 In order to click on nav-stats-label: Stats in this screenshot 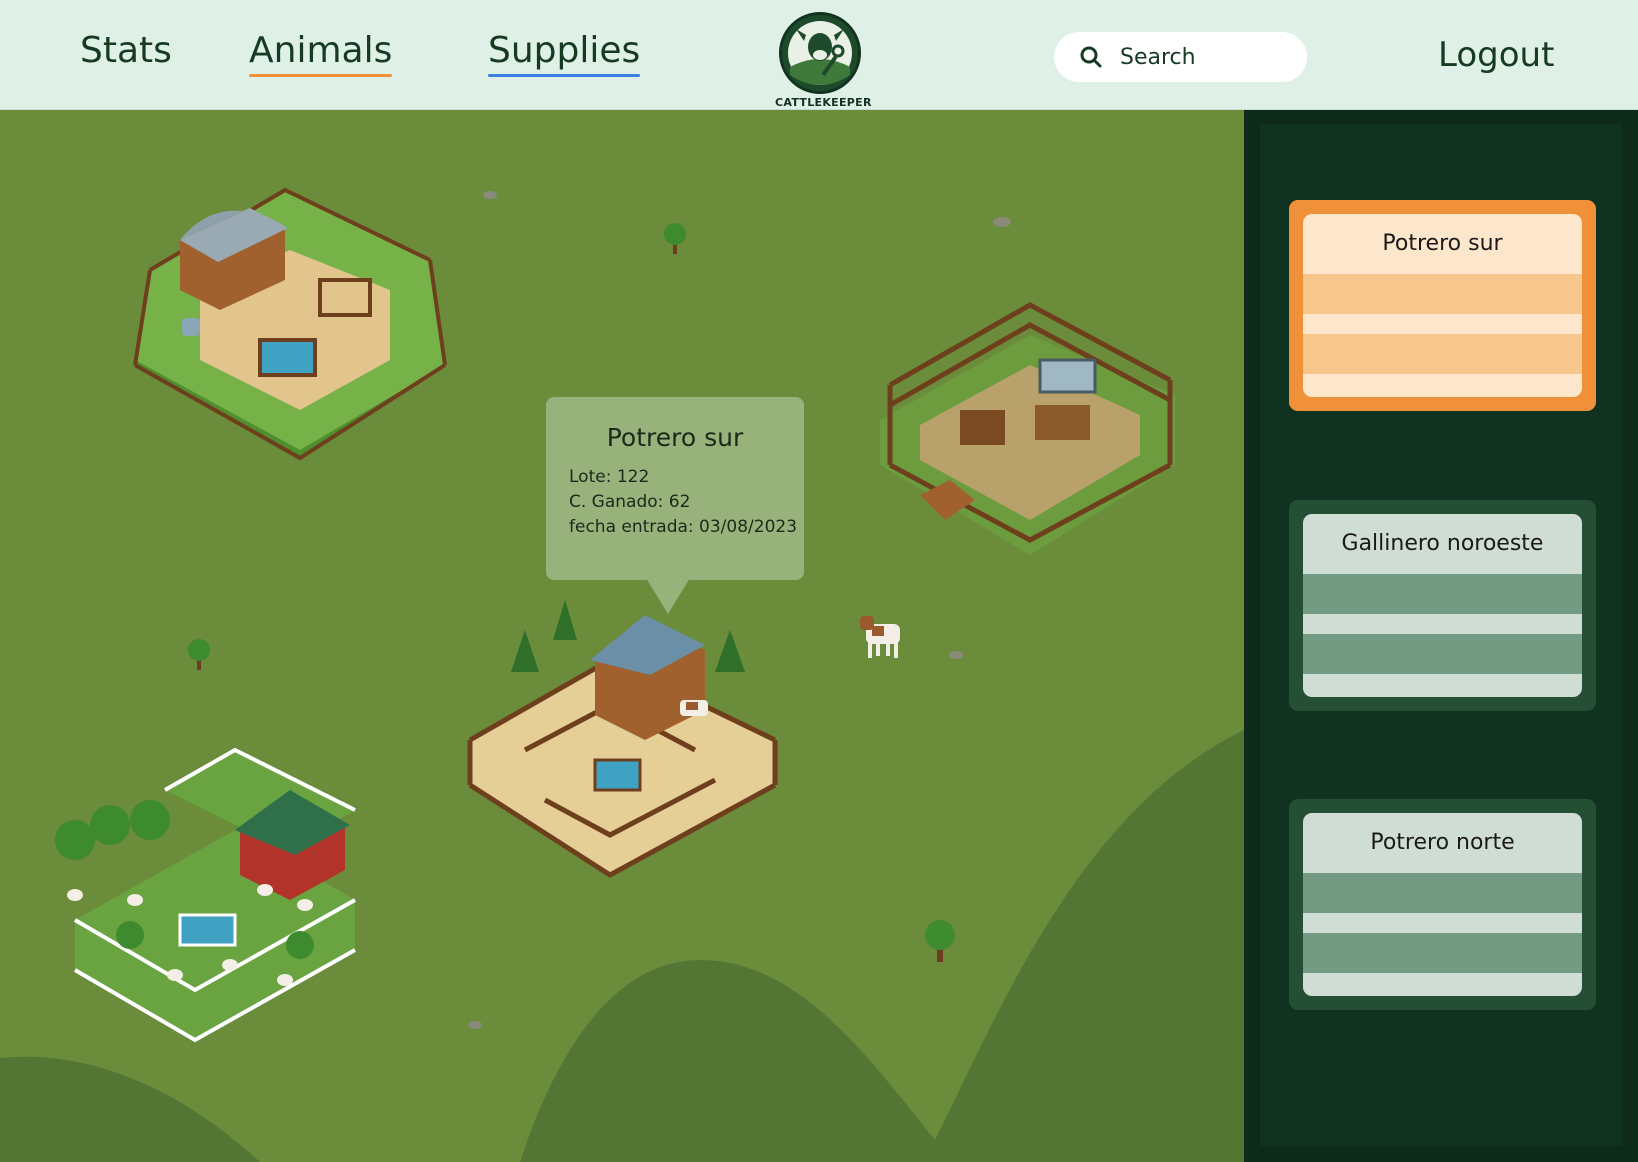, I will do `click(126, 50)`.